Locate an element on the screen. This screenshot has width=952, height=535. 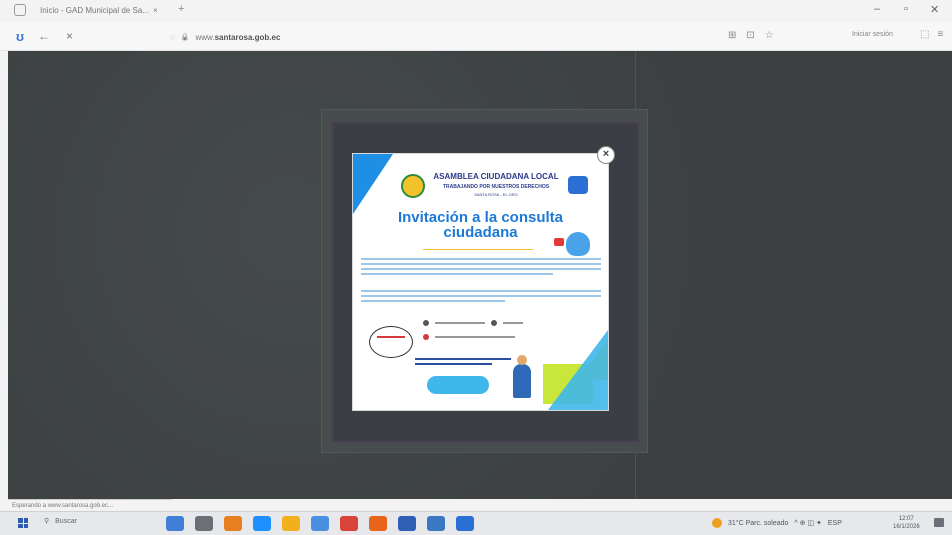
sign-in-button: Iniciar sesión is located at coordinates (872, 34).